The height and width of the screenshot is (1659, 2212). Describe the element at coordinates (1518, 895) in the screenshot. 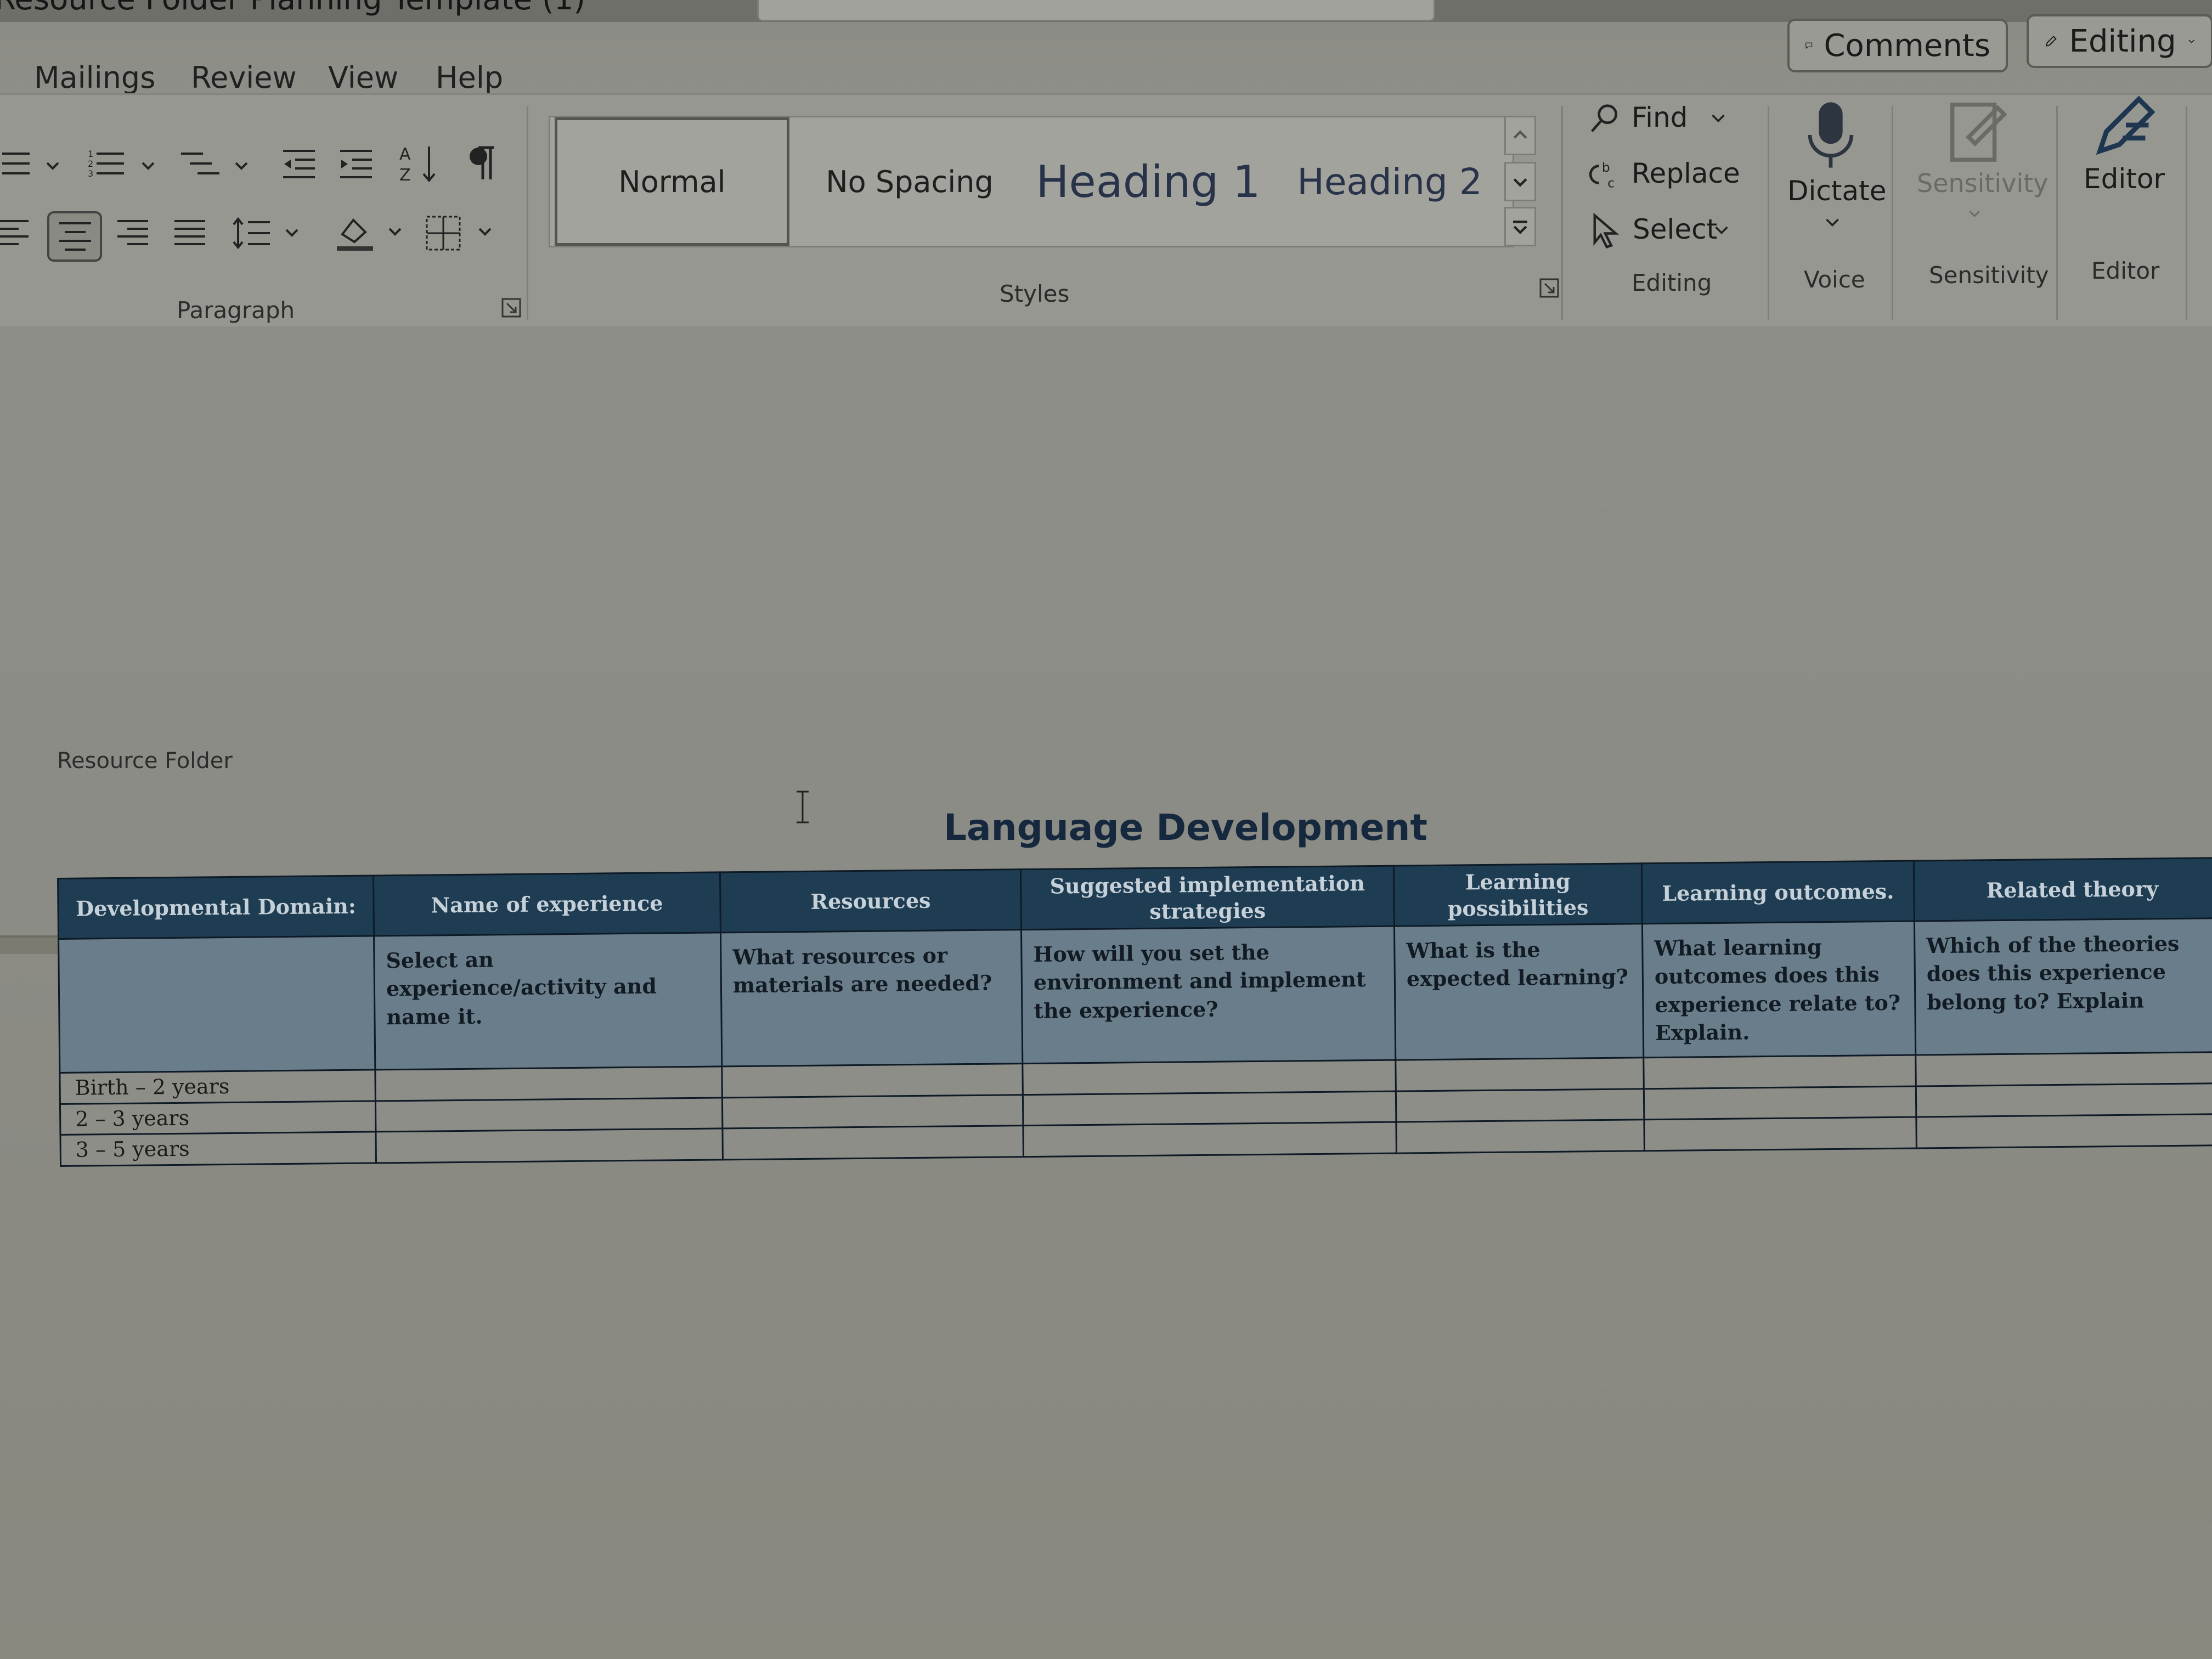

I see `header-cell-learning-possibilities: Learning possibilities` at that location.